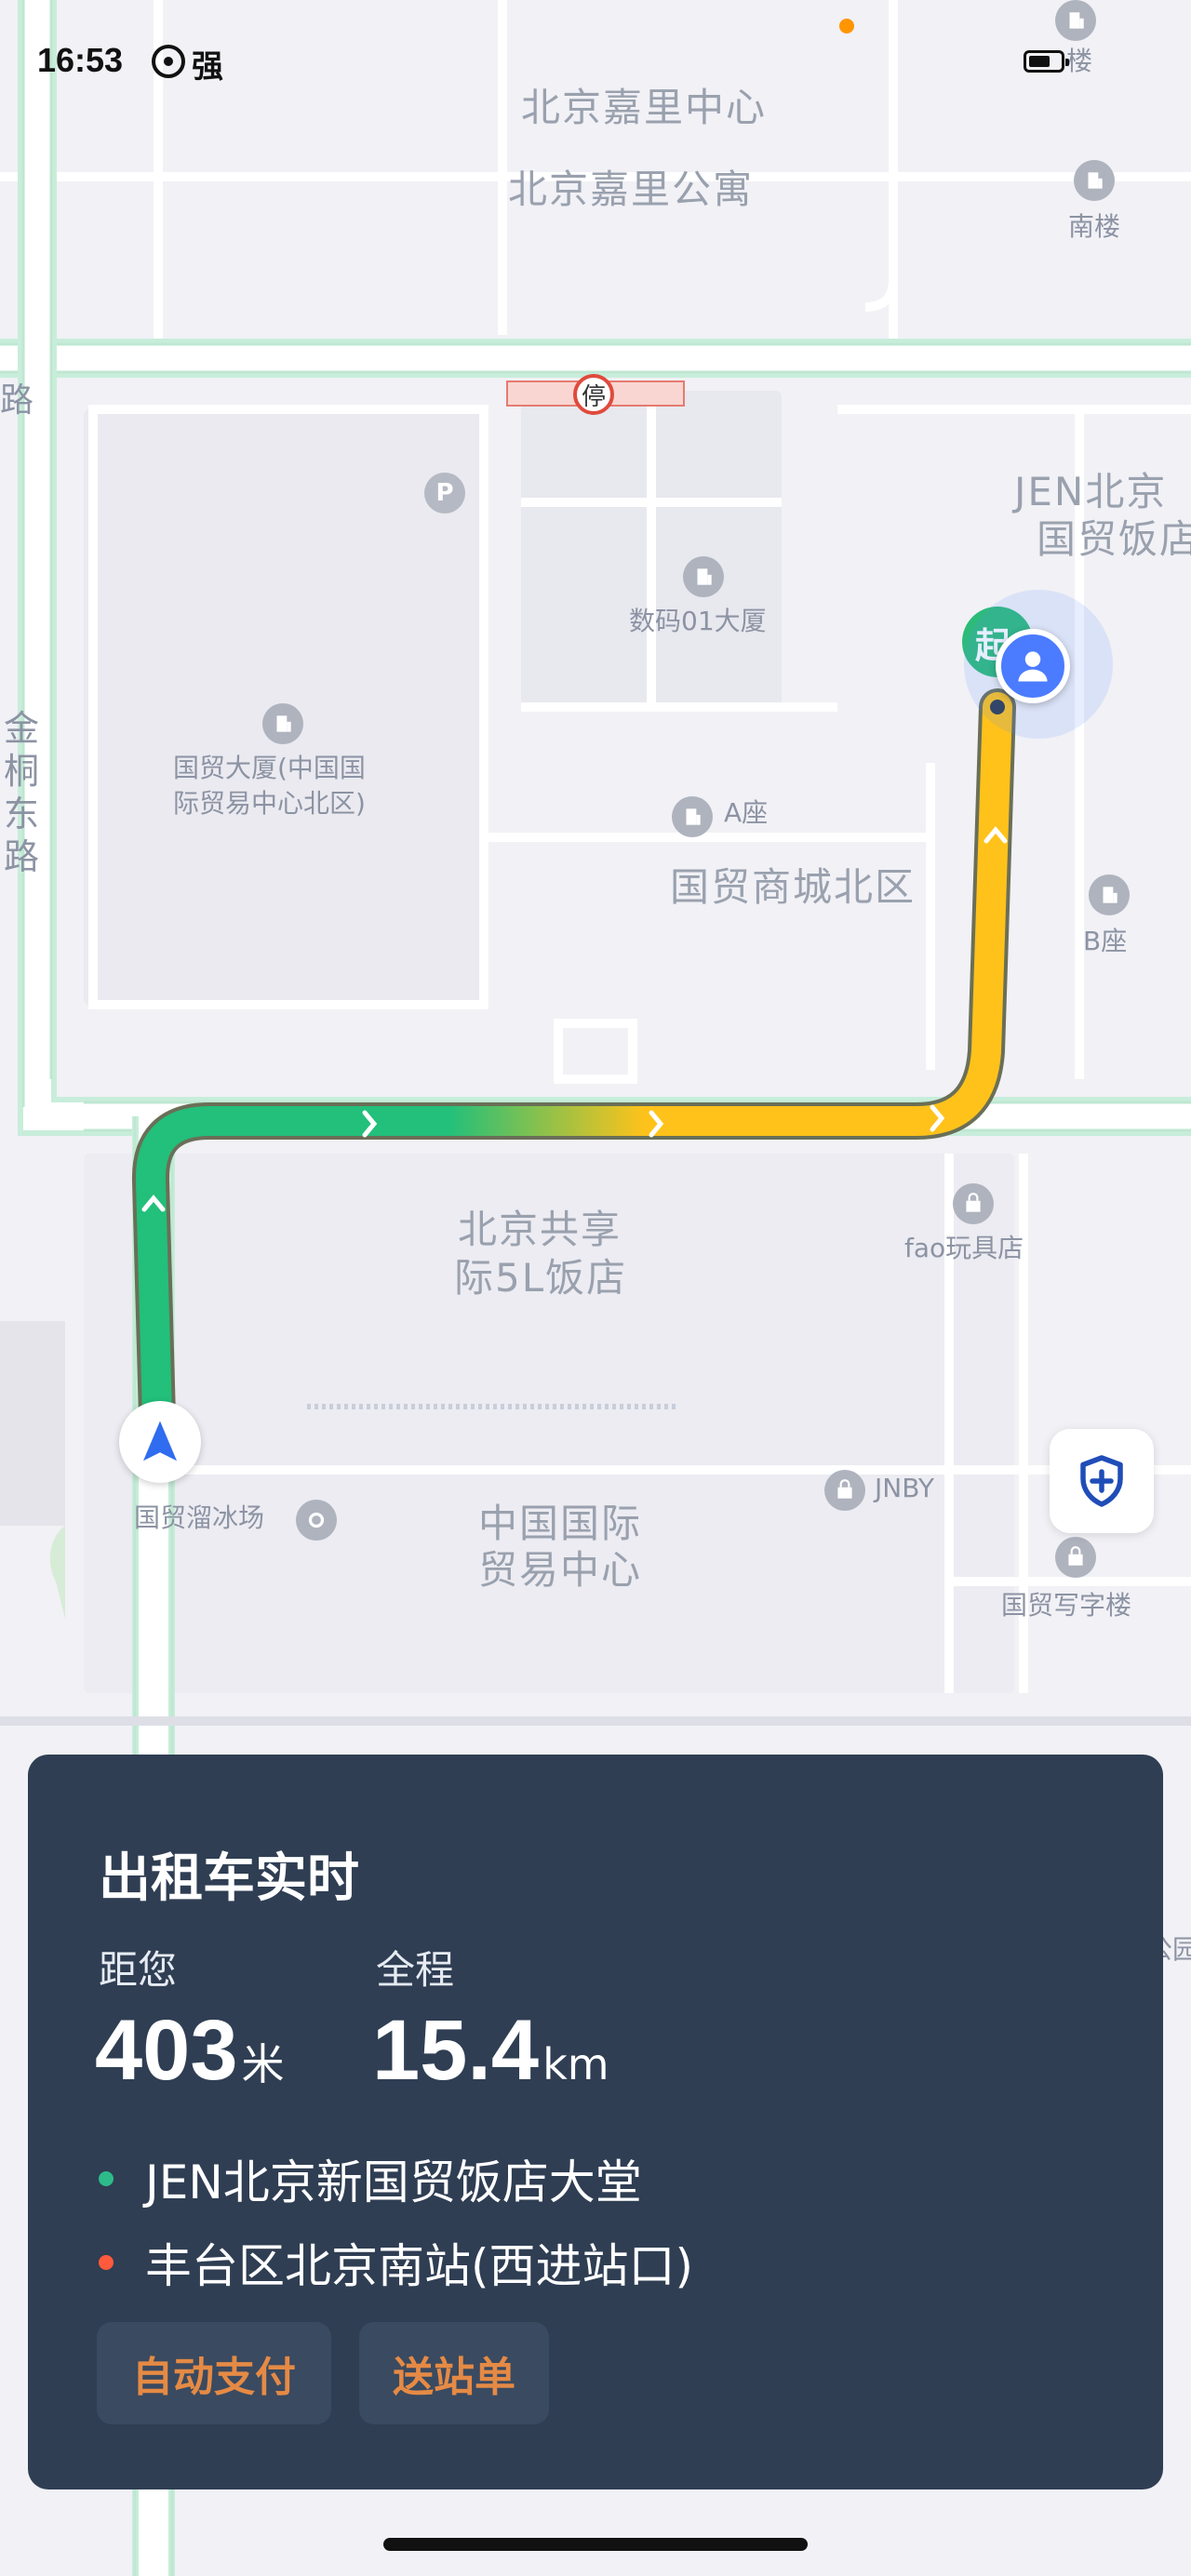 The height and width of the screenshot is (2576, 1191). What do you see at coordinates (746, 812) in the screenshot?
I see `poi-a-block: A座` at bounding box center [746, 812].